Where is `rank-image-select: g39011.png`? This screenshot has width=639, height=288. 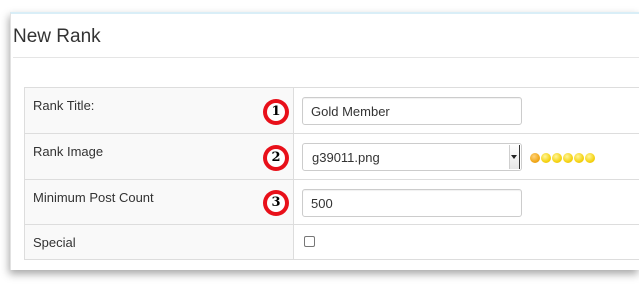 rank-image-select: g39011.png is located at coordinates (412, 157).